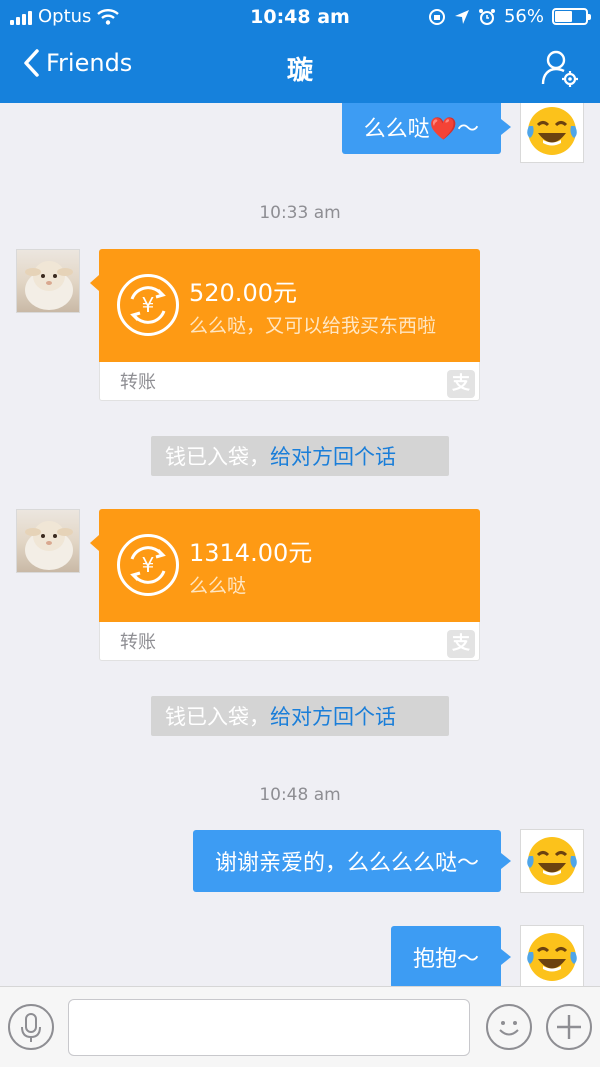 This screenshot has width=600, height=1067. Describe the element at coordinates (436, 16) in the screenshot. I see `rotation-lock-icon` at that location.